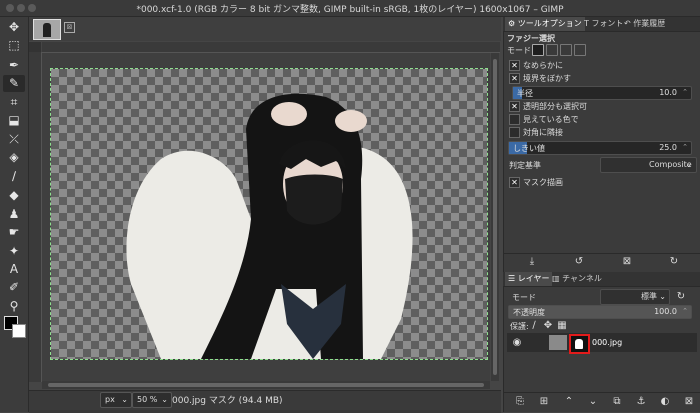  What do you see at coordinates (14, 27) in the screenshot?
I see `move-tool-icon: ✥` at bounding box center [14, 27].